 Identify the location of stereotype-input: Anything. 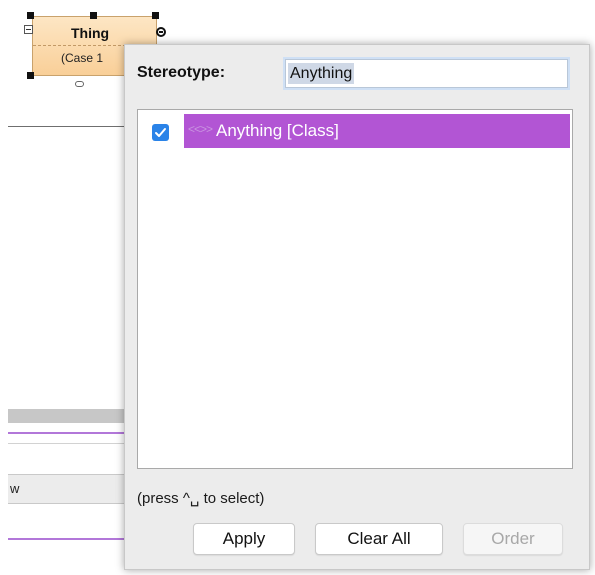
(426, 73).